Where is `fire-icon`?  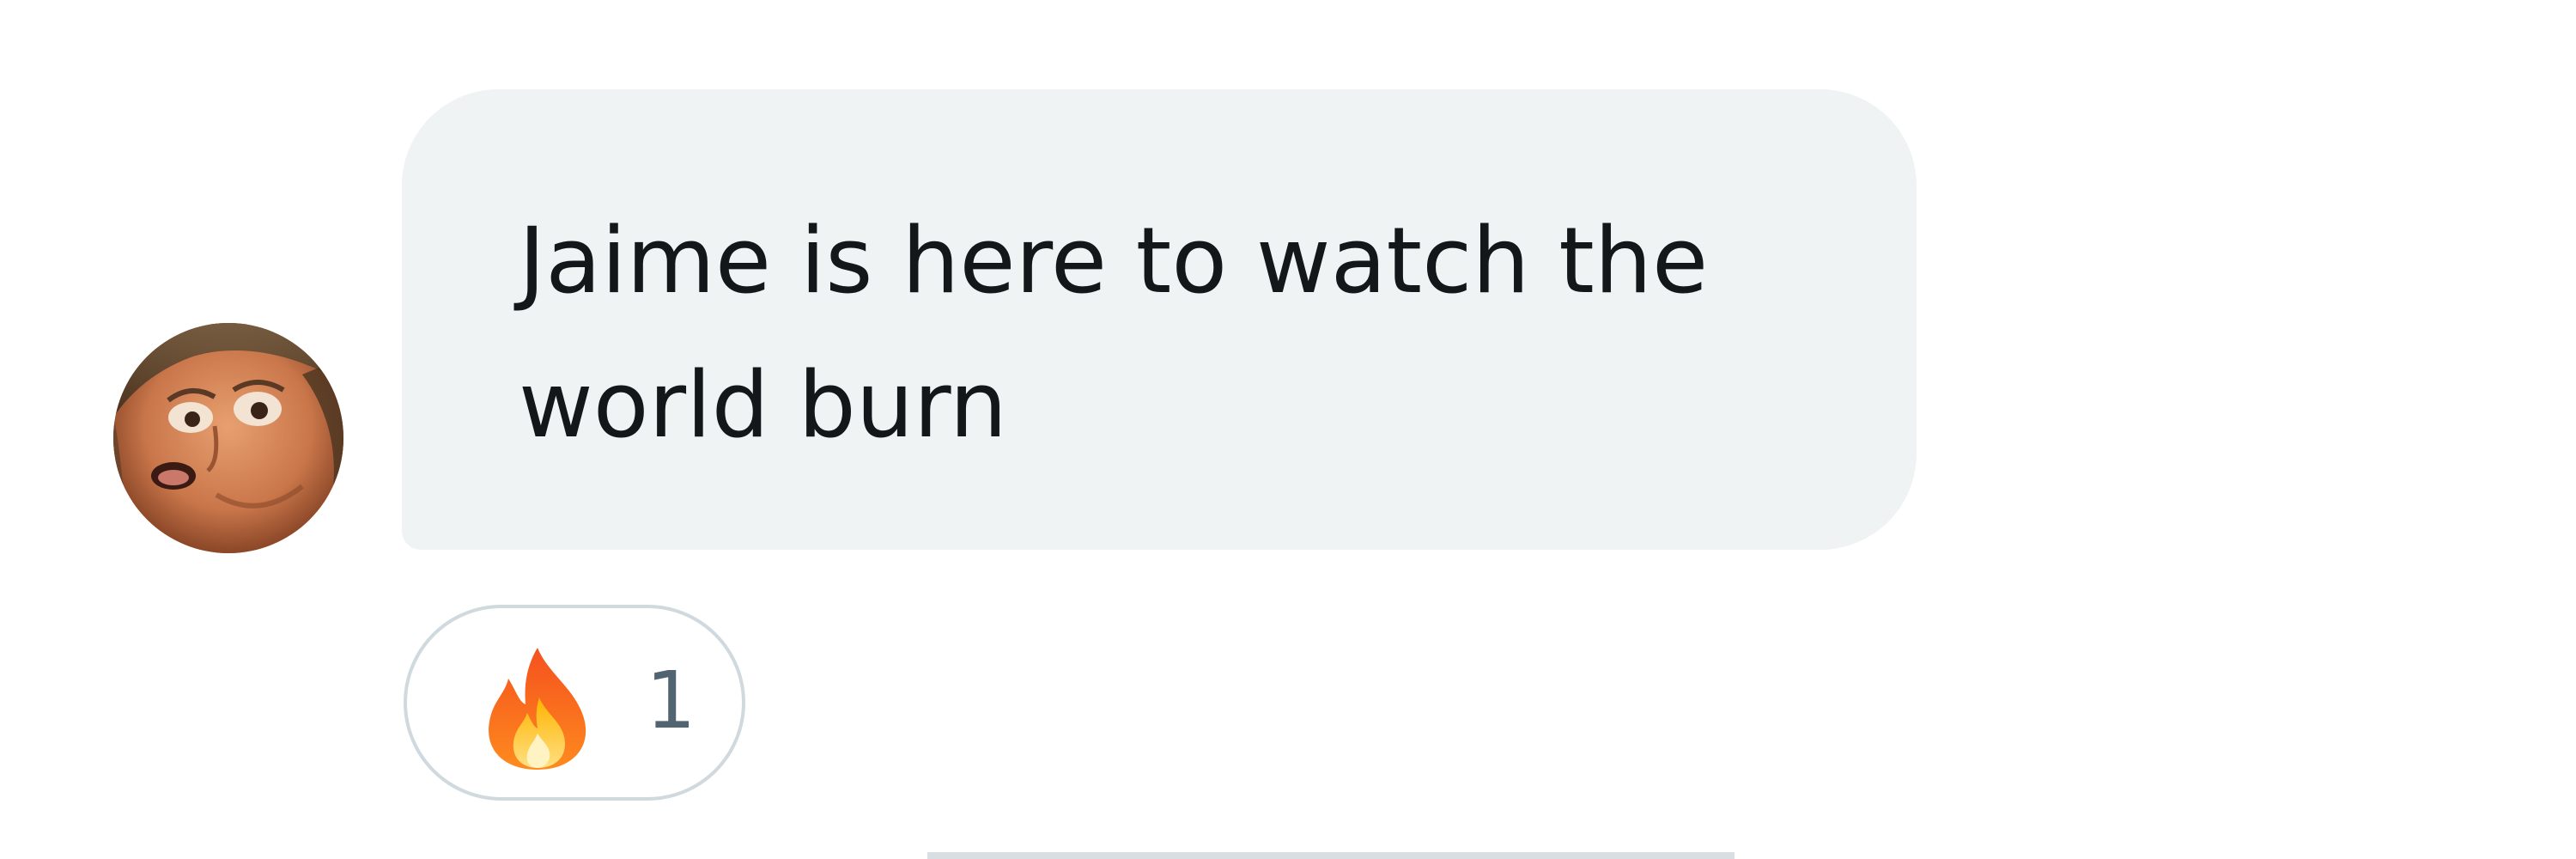 fire-icon is located at coordinates (537, 709).